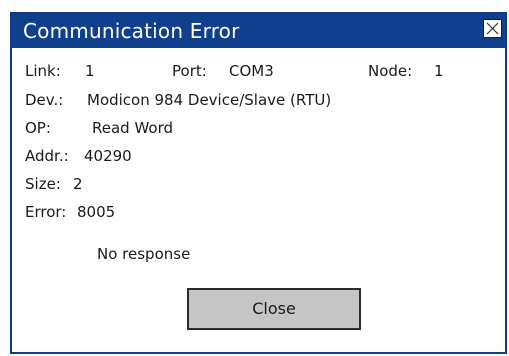 The width and height of the screenshot is (509, 356). What do you see at coordinates (133, 128) in the screenshot?
I see `op-value: Read Word` at bounding box center [133, 128].